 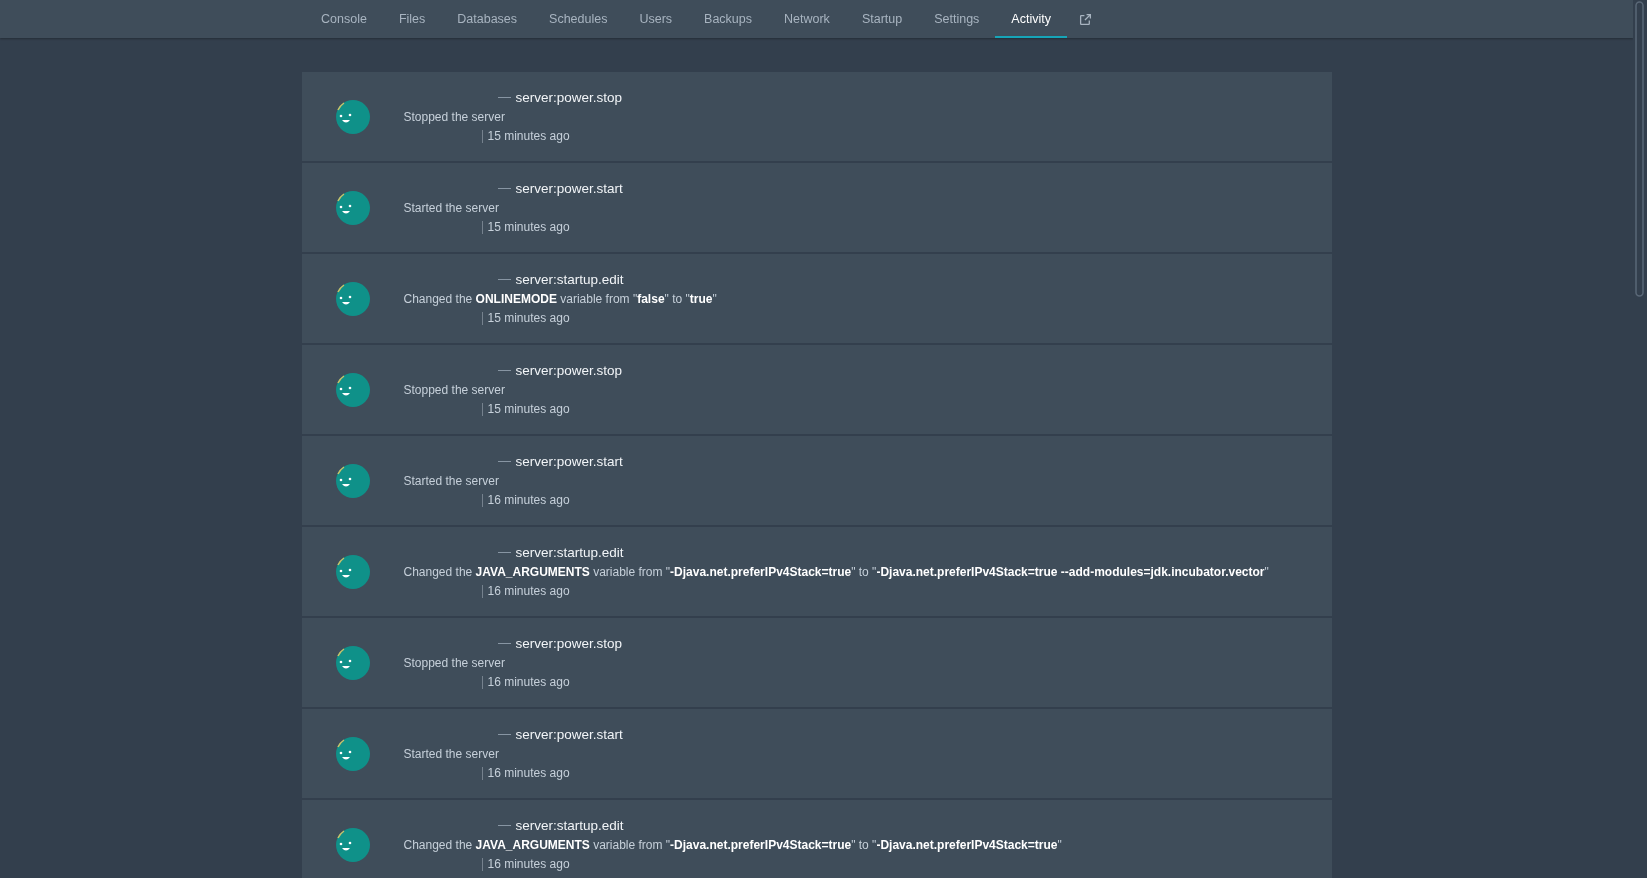 What do you see at coordinates (412, 19) in the screenshot?
I see `nav-tab: Files` at bounding box center [412, 19].